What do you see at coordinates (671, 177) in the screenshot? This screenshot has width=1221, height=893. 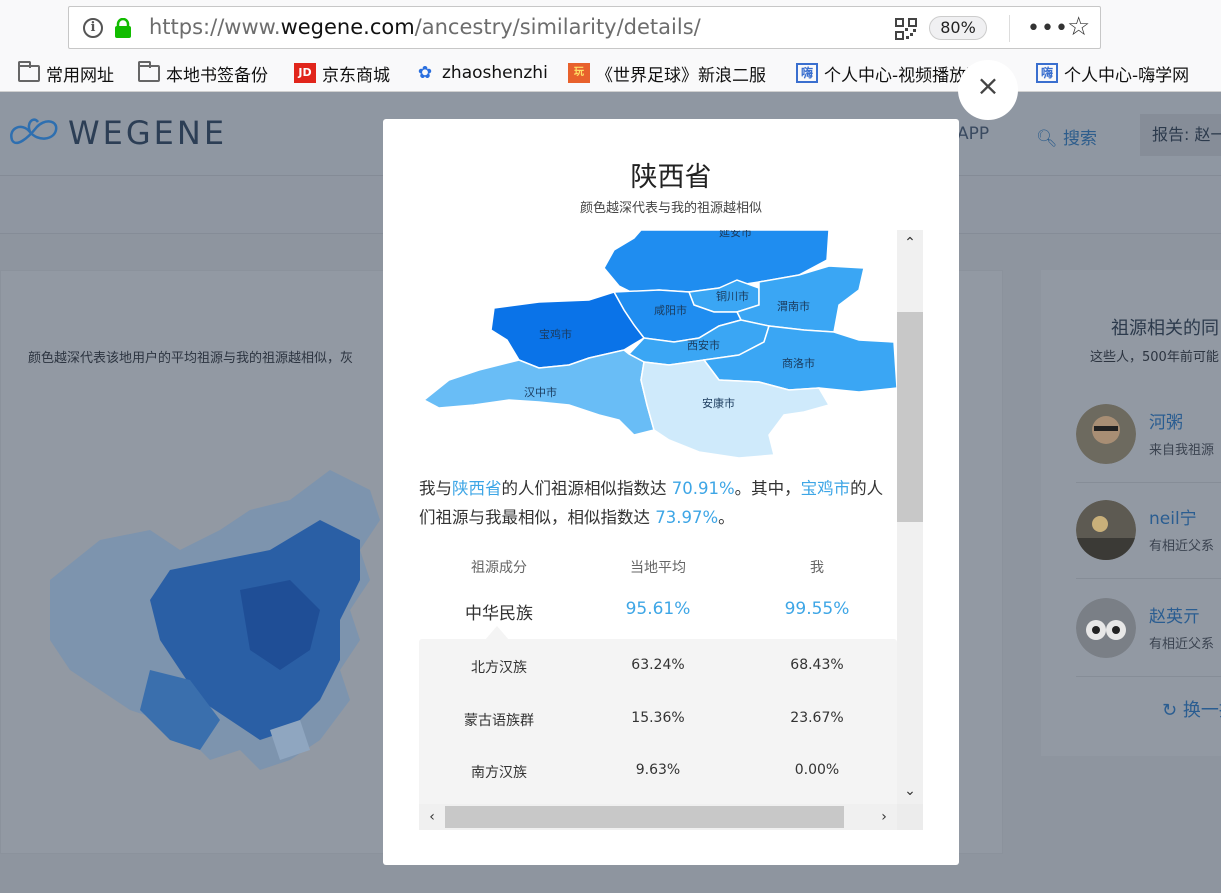 I see `modal-title: 陕西省` at bounding box center [671, 177].